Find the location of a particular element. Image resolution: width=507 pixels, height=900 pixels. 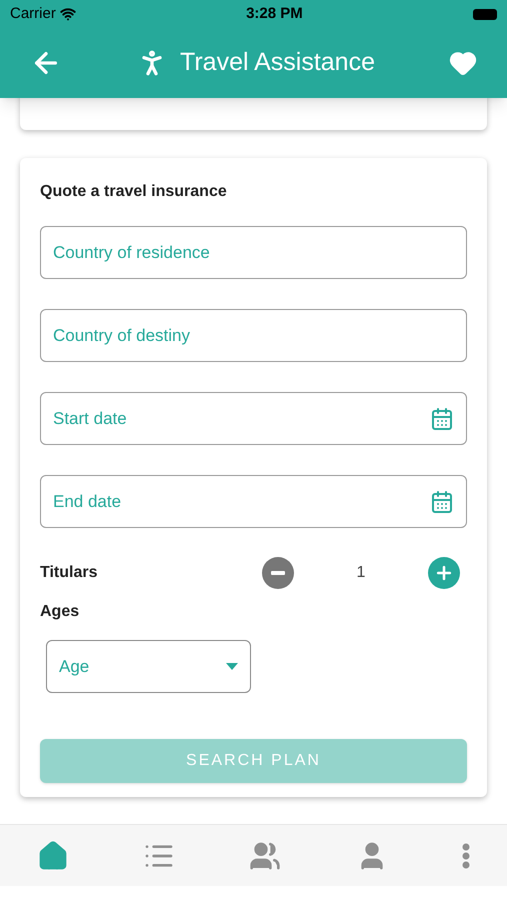

input-field: Start date is located at coordinates (253, 418).